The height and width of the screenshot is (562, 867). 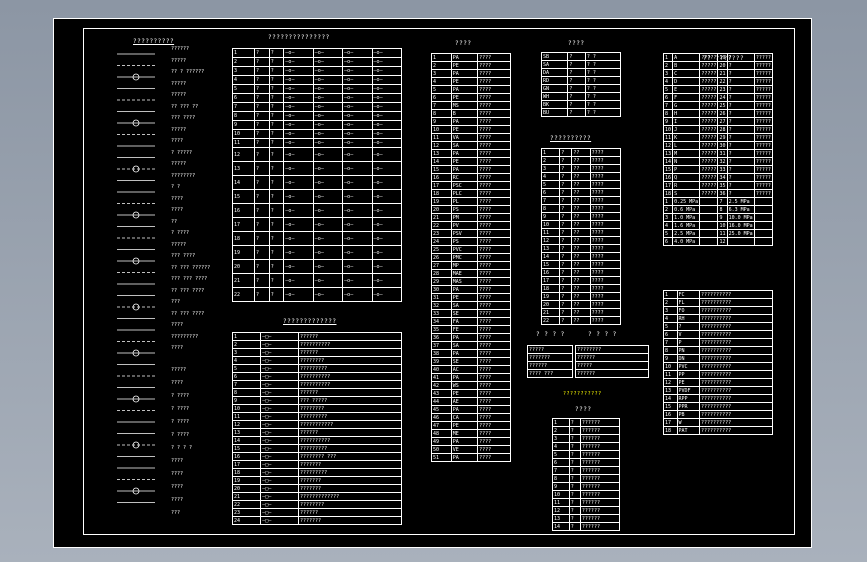 I want to click on table-cell: 9, so click(x=243, y=125).